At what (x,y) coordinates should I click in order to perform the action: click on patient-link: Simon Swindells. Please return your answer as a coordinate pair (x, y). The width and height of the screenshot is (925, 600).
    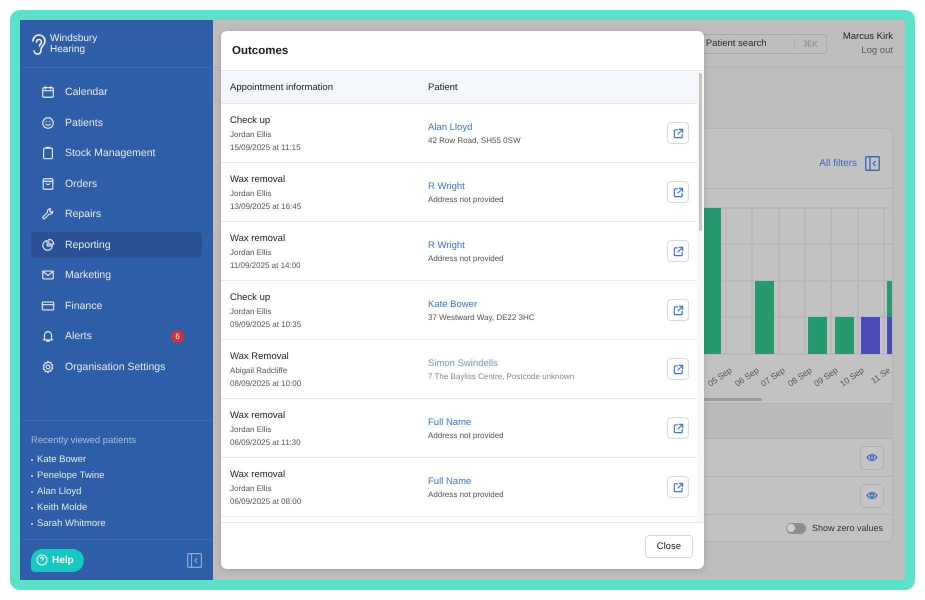
    Looking at the image, I should click on (547, 363).